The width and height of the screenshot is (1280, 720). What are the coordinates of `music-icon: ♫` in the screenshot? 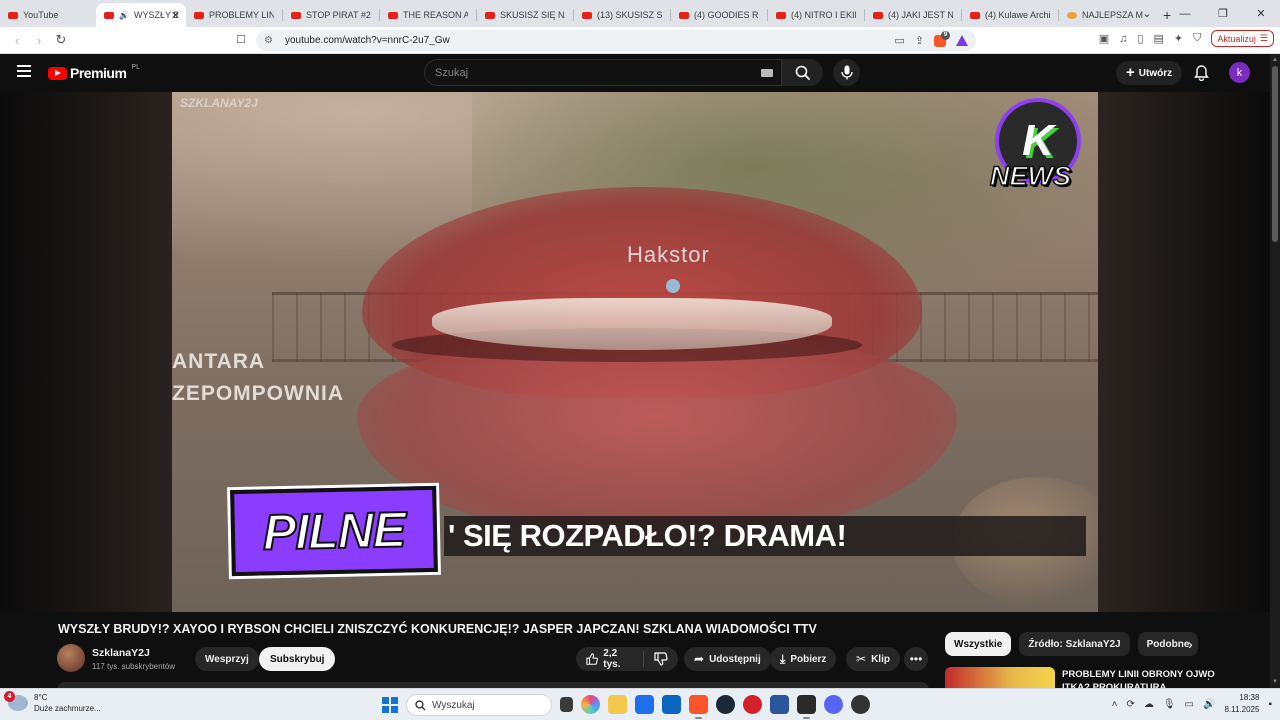 It's located at (1123, 39).